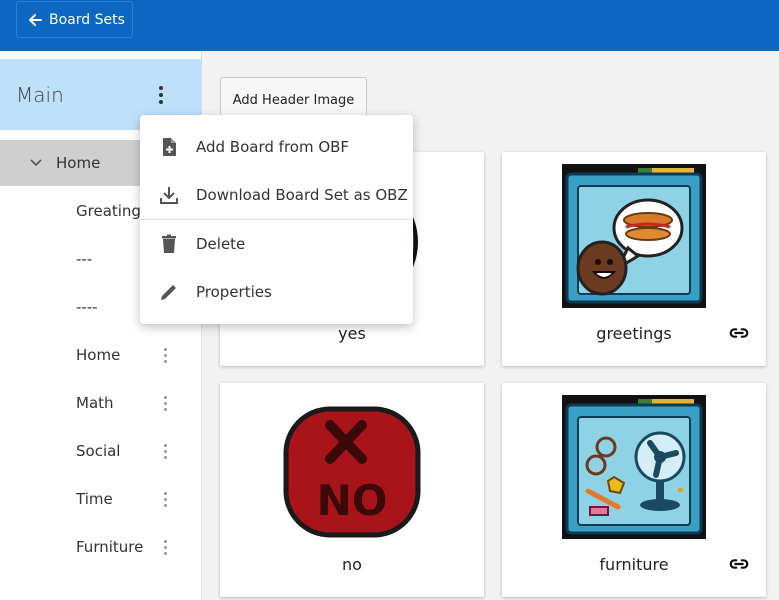  I want to click on menu-item-label: Download Board Set as OBZ, so click(302, 195).